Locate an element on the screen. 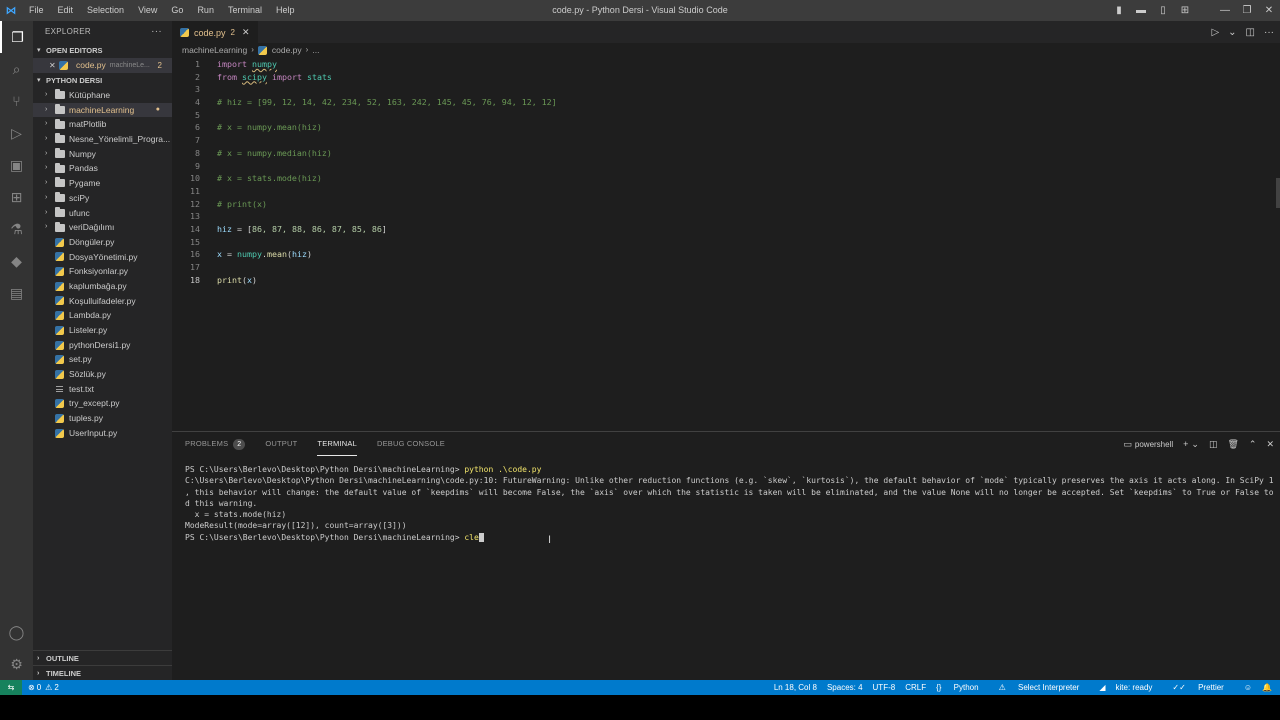 The height and width of the screenshot is (720, 1280). trash-icon: 🗑 is located at coordinates (1232, 444).